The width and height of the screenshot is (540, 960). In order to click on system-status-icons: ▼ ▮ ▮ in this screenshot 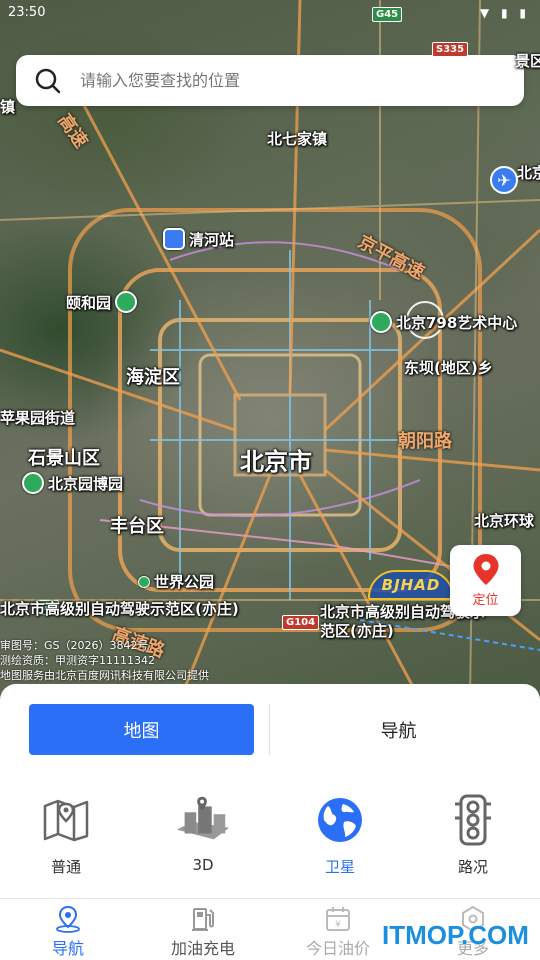, I will do `click(504, 13)`.